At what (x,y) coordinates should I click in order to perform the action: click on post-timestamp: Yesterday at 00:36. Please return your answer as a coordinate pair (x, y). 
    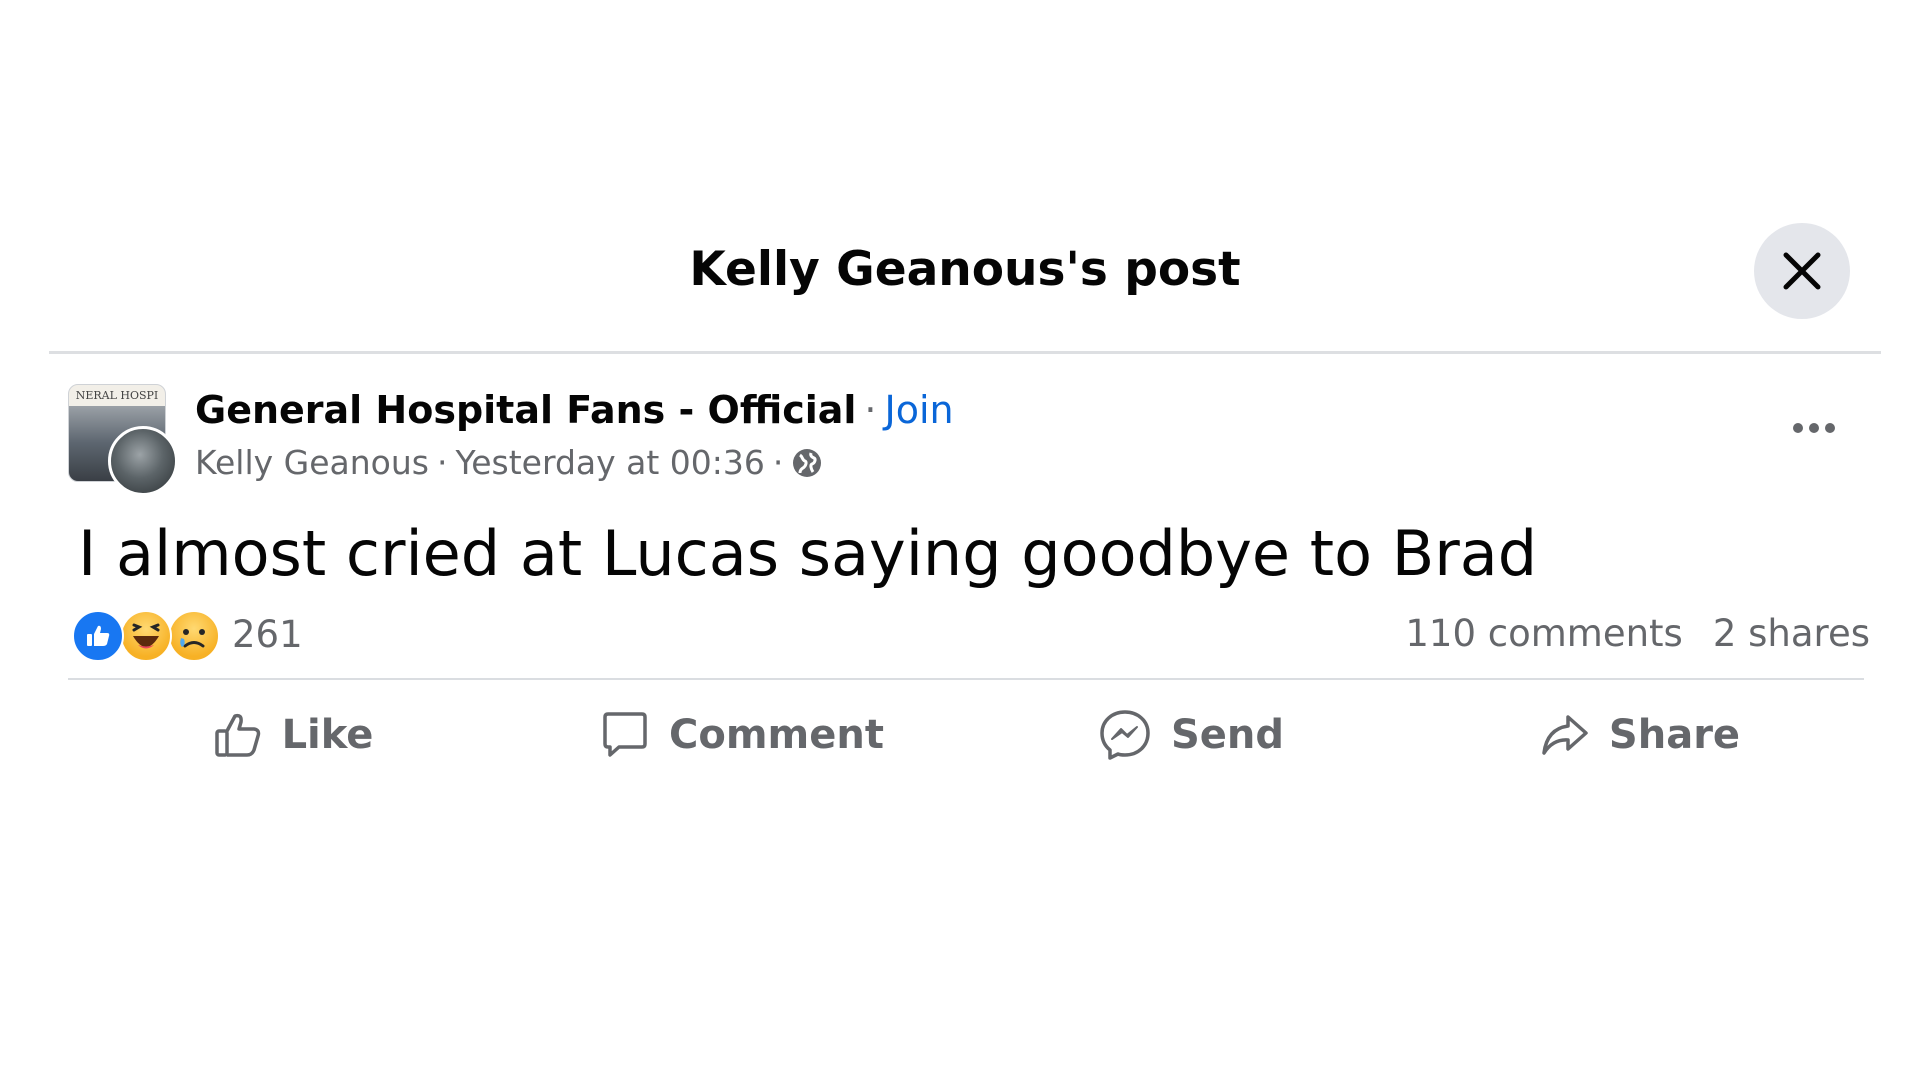
    Looking at the image, I should click on (609, 462).